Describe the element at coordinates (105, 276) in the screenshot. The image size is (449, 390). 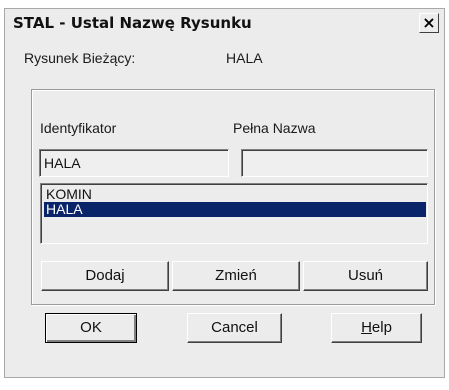
I see `add-button: Dodaj` at that location.